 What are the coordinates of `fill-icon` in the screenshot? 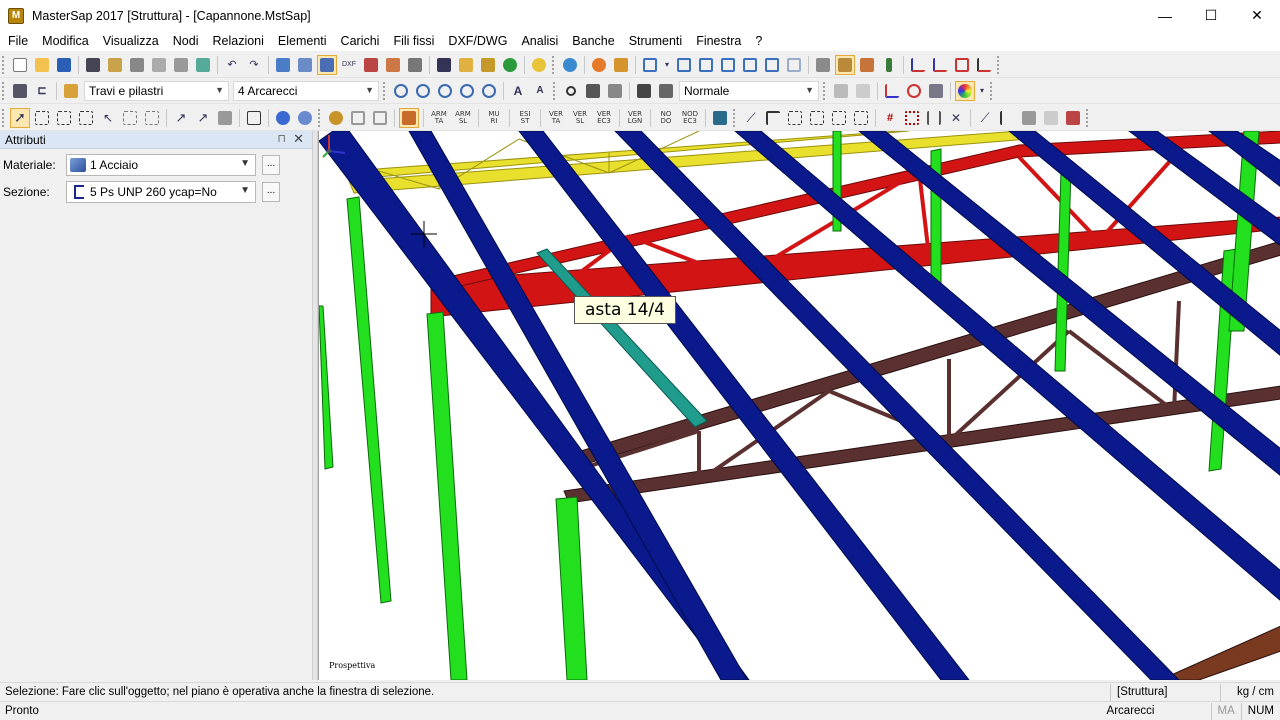 It's located at (488, 65).